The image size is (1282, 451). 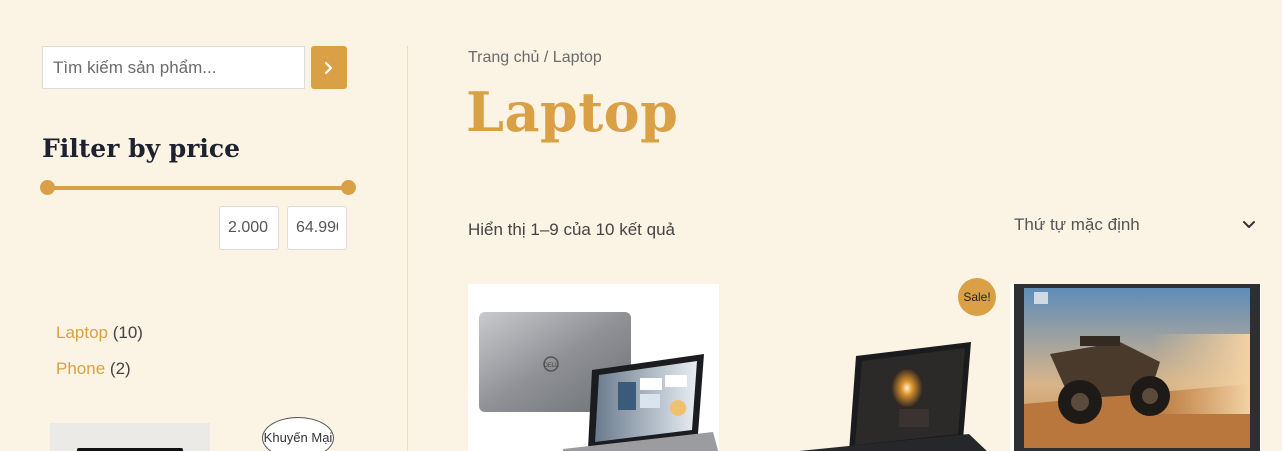 I want to click on product-search-form, so click(x=194, y=67).